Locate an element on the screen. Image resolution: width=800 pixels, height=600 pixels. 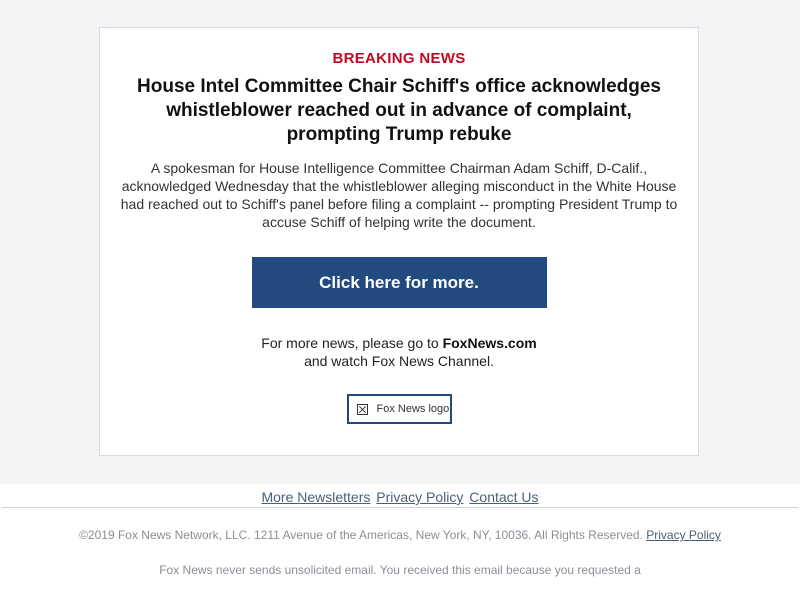
copyright-privacy-policy-link: Privacy Policy is located at coordinates (683, 535).